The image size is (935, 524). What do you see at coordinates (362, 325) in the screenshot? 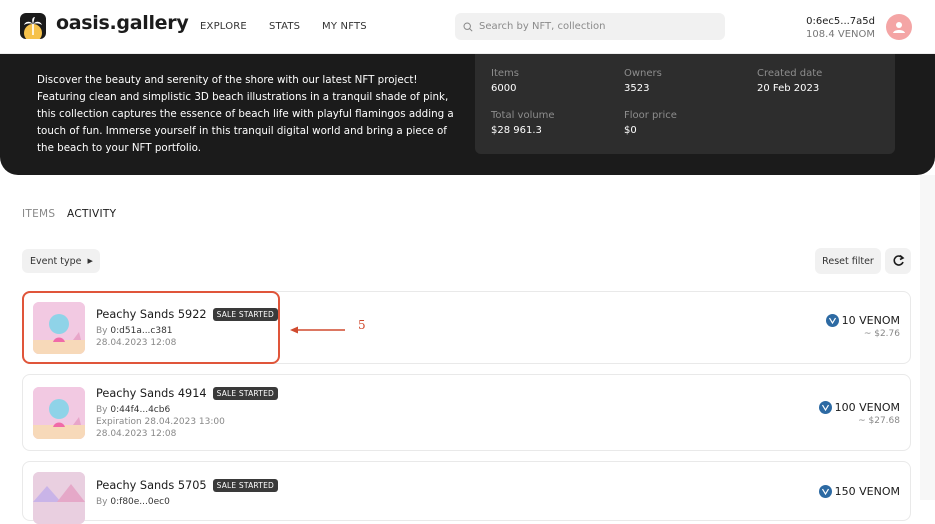
I see `annotation-label: 5` at bounding box center [362, 325].